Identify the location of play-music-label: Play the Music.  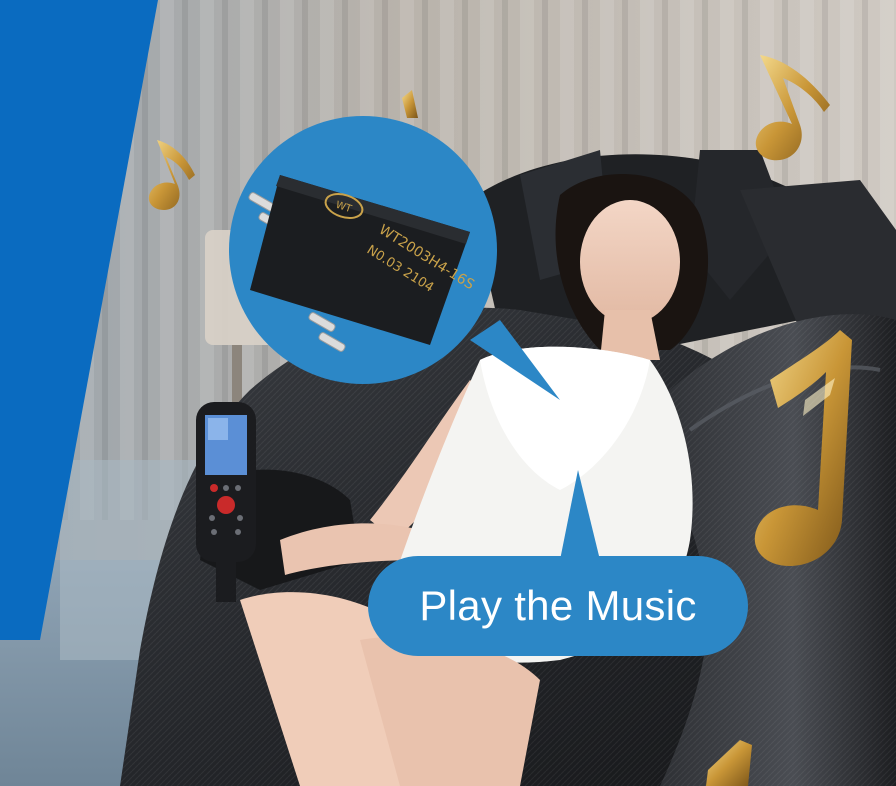
(558, 605).